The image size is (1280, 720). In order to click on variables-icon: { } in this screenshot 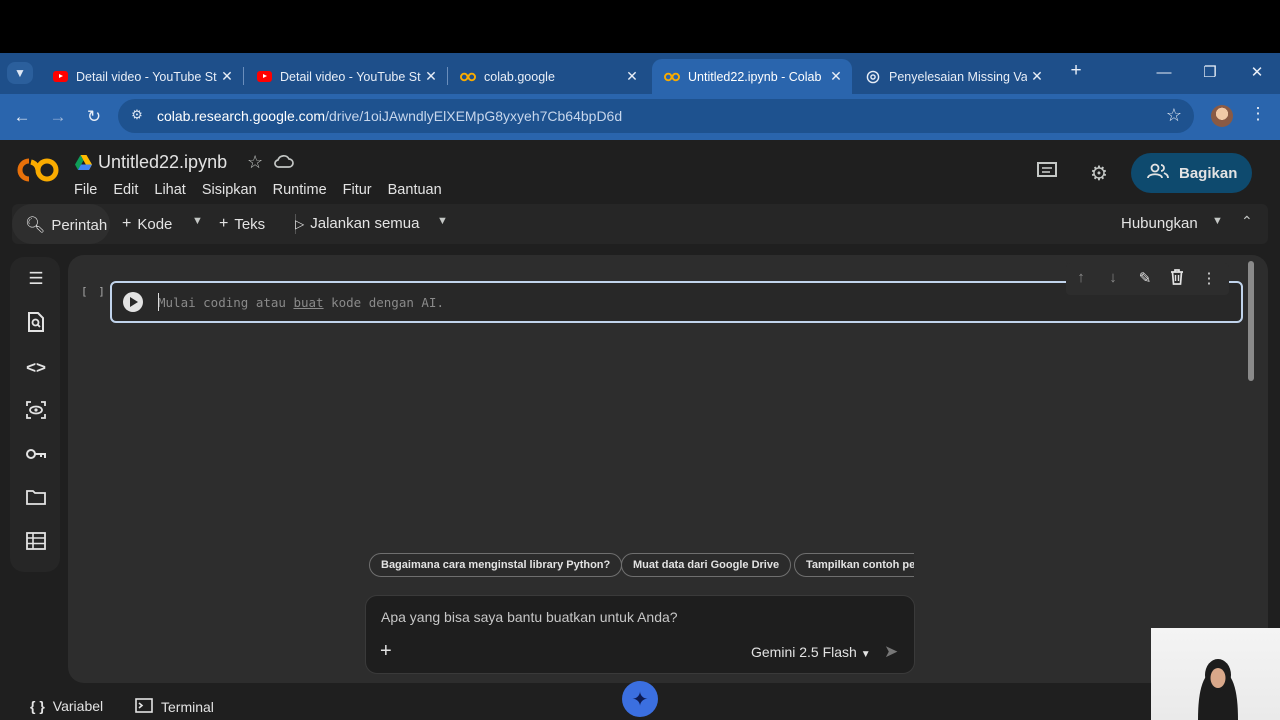, I will do `click(37, 706)`.